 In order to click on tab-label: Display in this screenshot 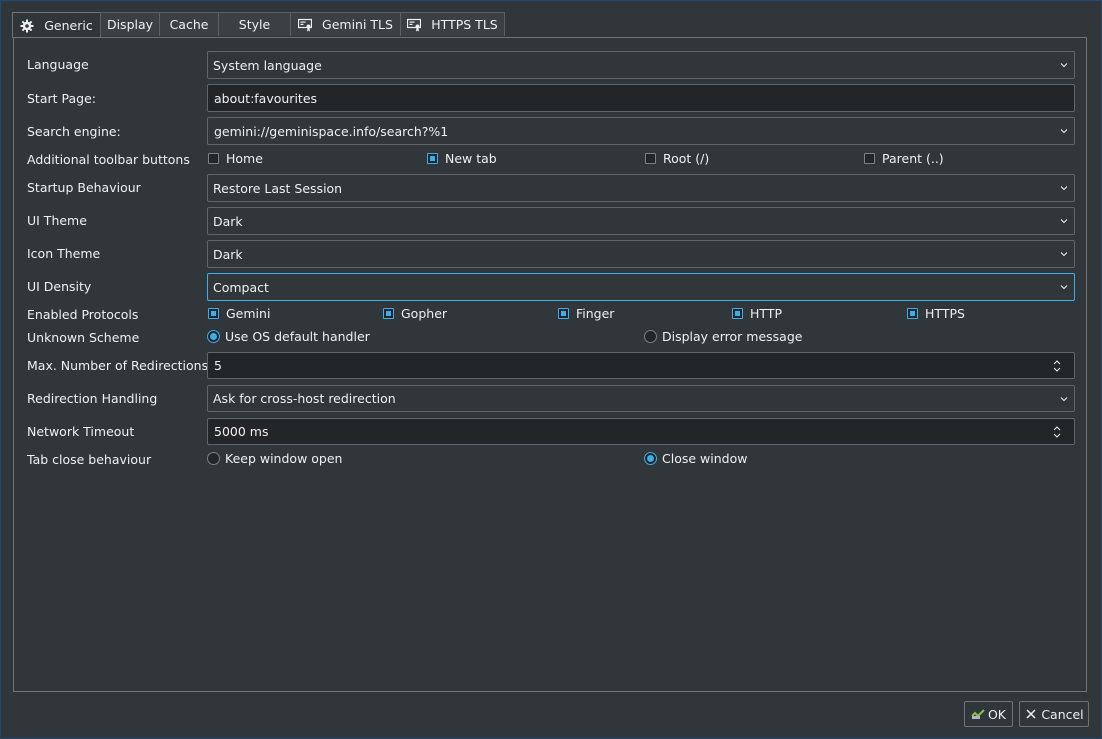, I will do `click(130, 24)`.